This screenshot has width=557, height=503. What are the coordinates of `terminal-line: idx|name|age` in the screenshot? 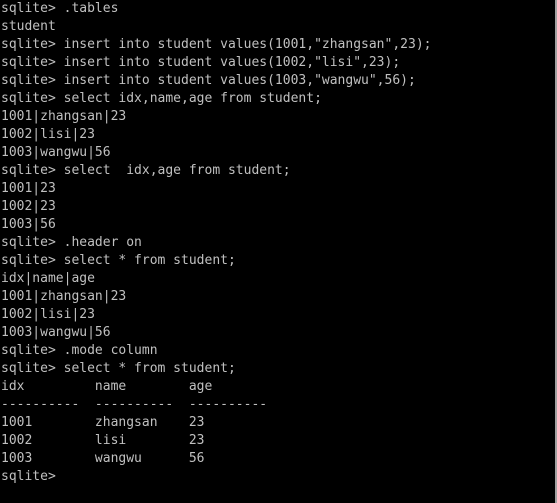 It's located at (48, 278).